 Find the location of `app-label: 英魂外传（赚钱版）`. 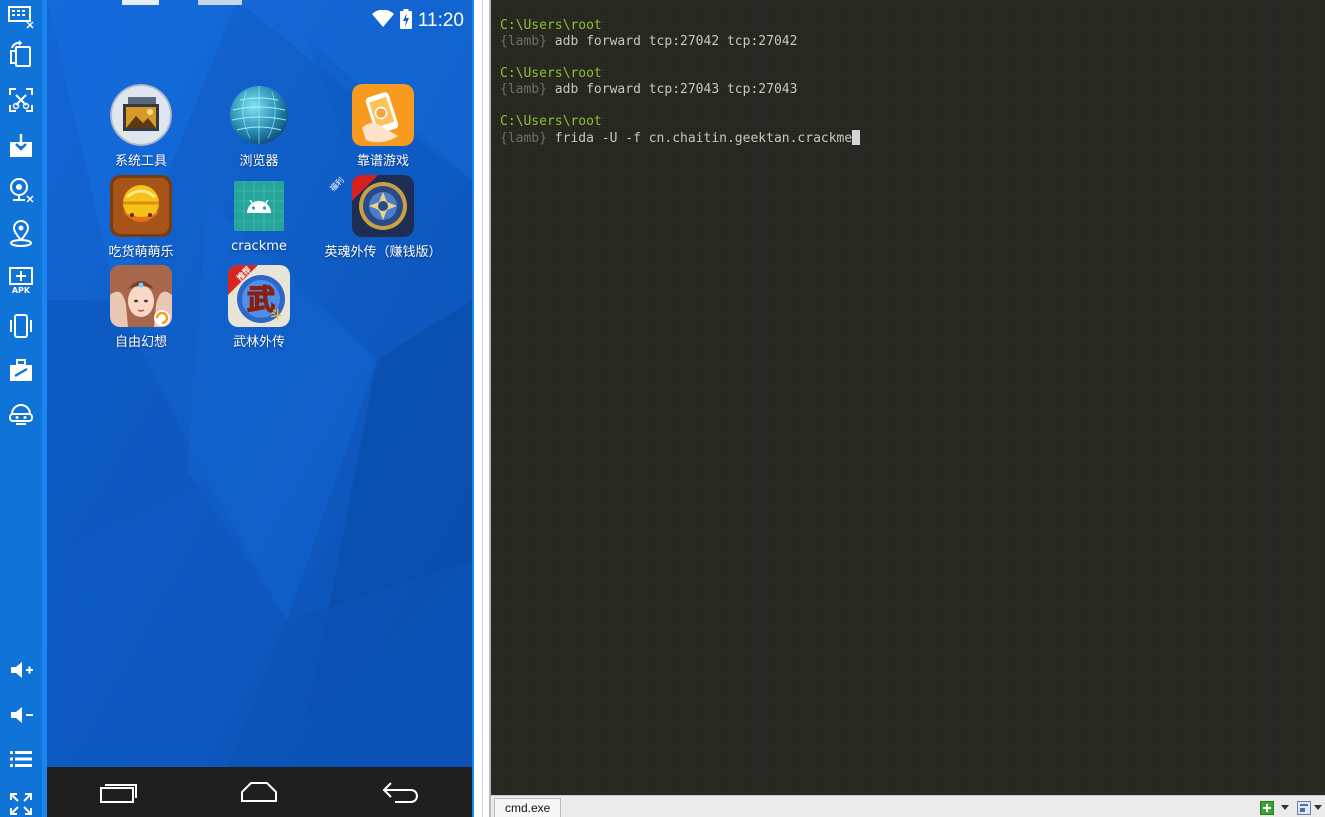

app-label: 英魂外传（赚钱版） is located at coordinates (383, 252).